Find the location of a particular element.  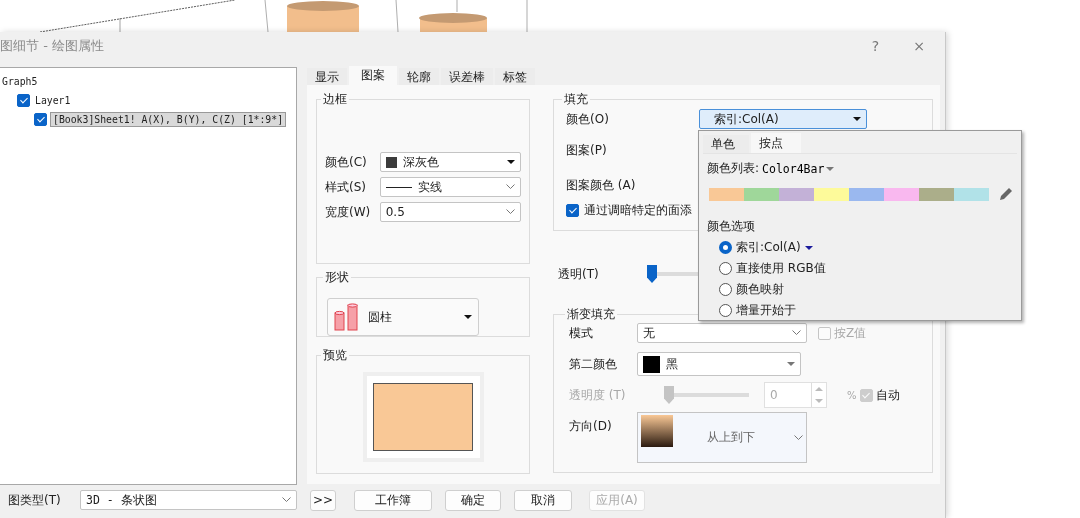

field-label: 图案(P) is located at coordinates (587, 150).